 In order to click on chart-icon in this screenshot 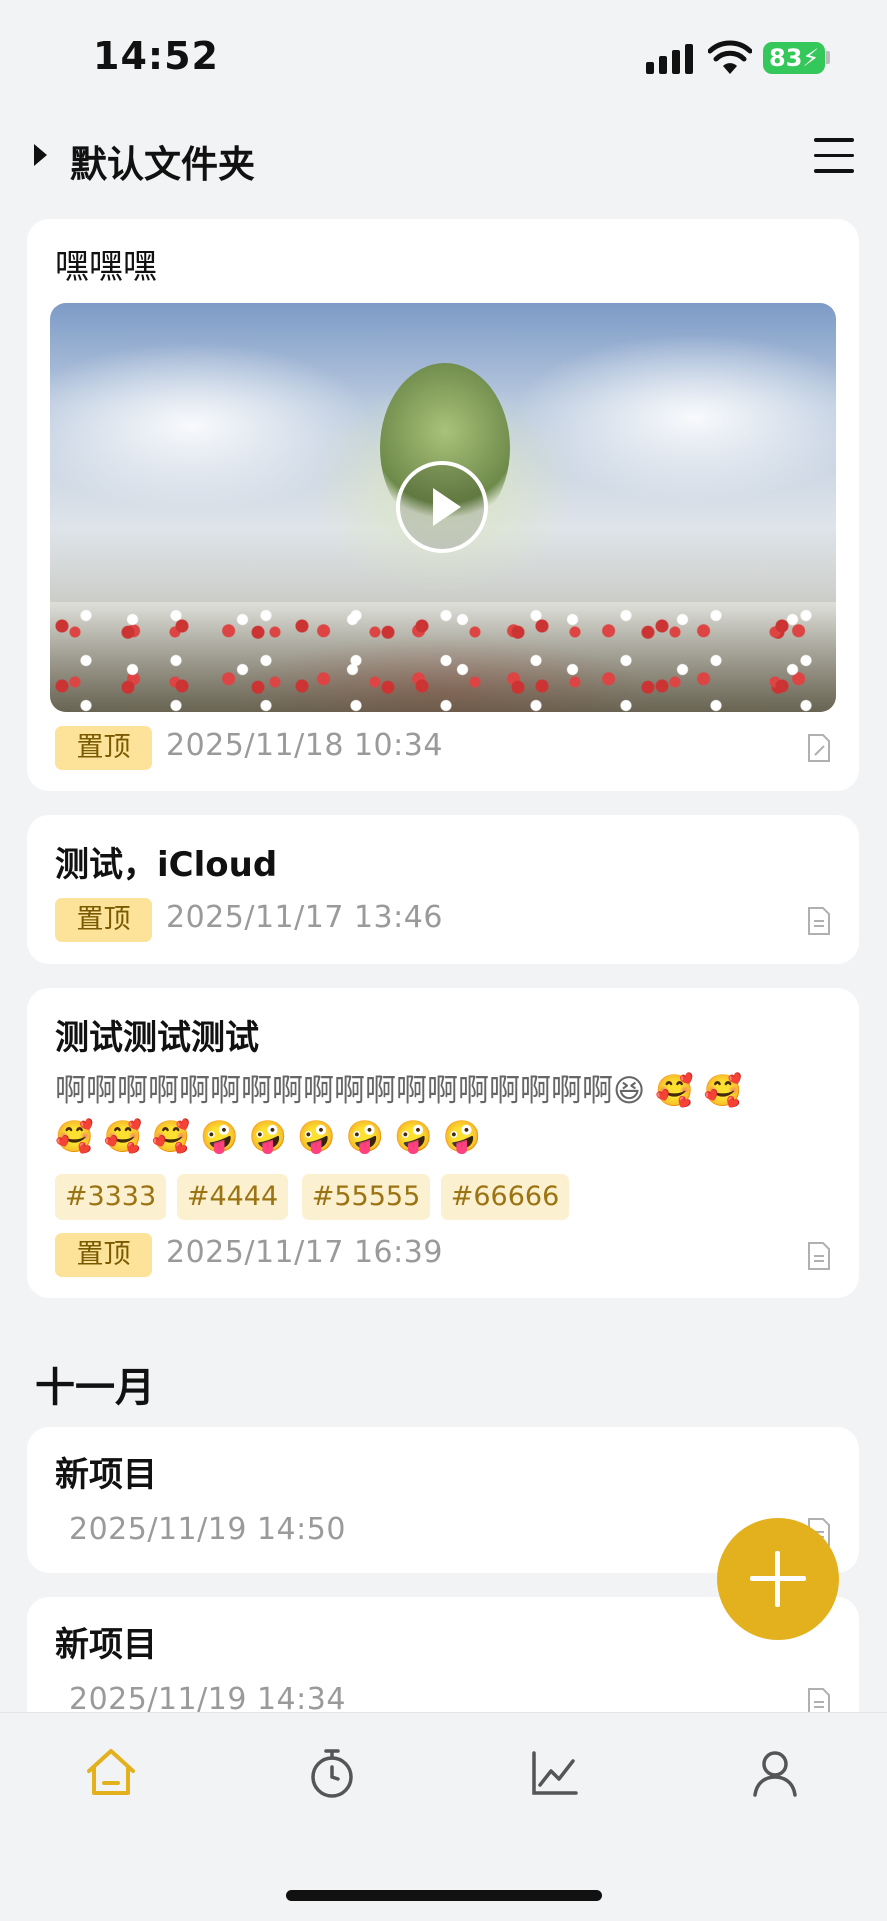, I will do `click(555, 1773)`.